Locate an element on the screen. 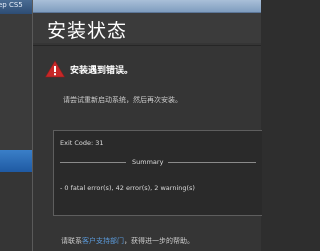 The height and width of the screenshot is (251, 320). summary-divider: Summary is located at coordinates (158, 162).